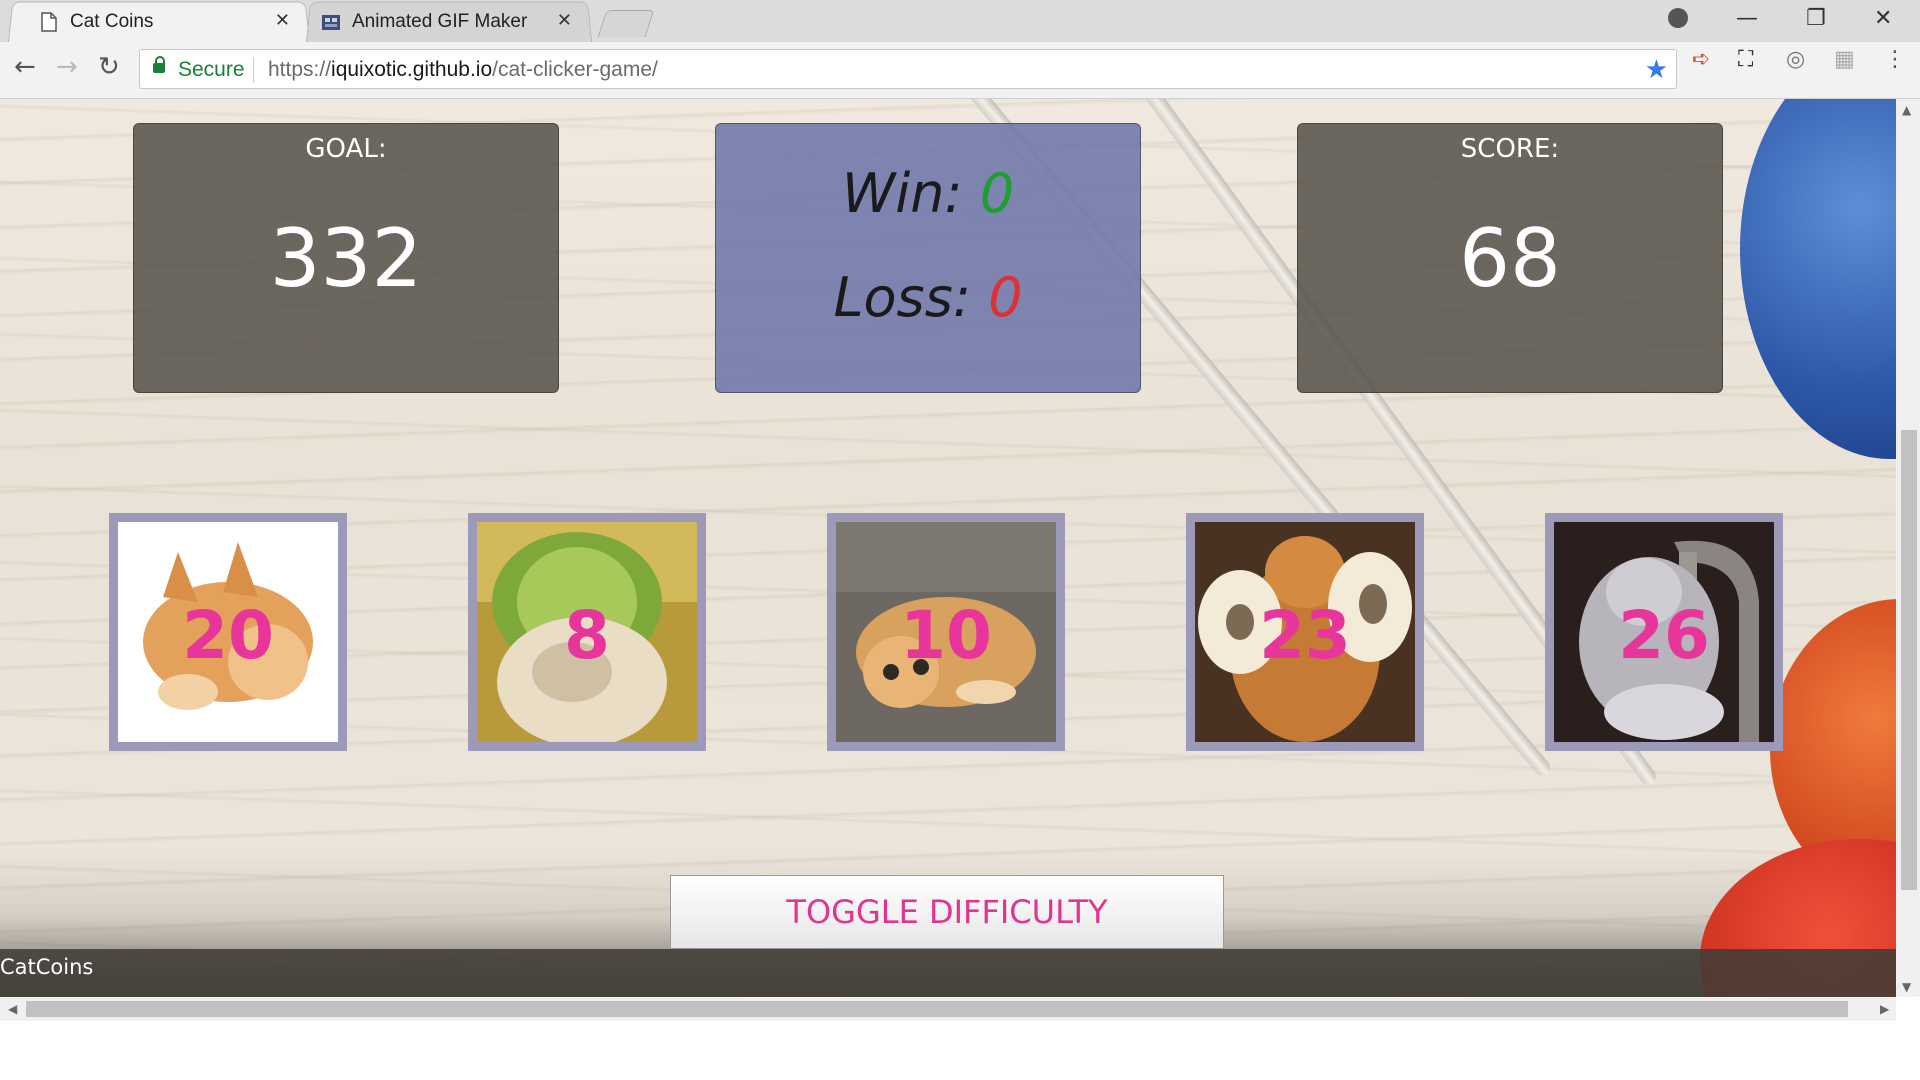  I want to click on secure-label: Secure, so click(211, 69).